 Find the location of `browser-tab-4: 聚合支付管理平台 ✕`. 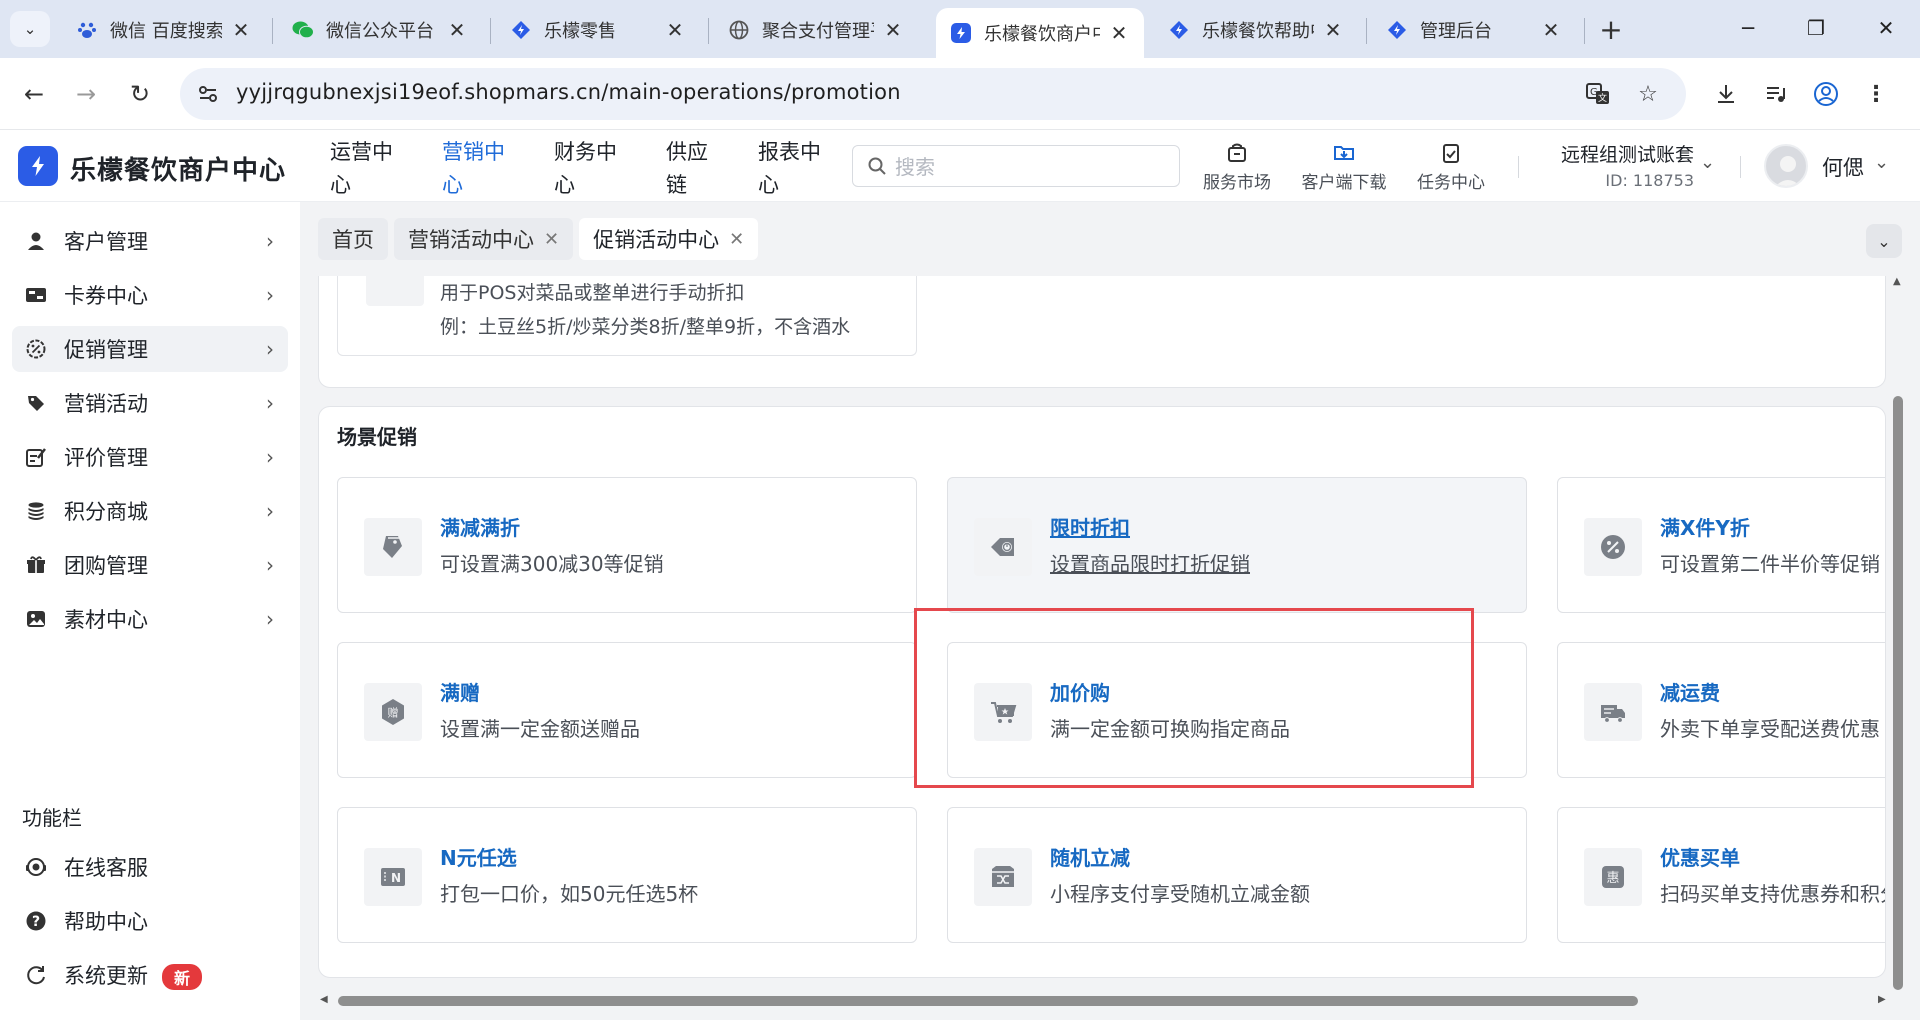

browser-tab-4: 聚合支付管理平台 ✕ is located at coordinates (816, 30).